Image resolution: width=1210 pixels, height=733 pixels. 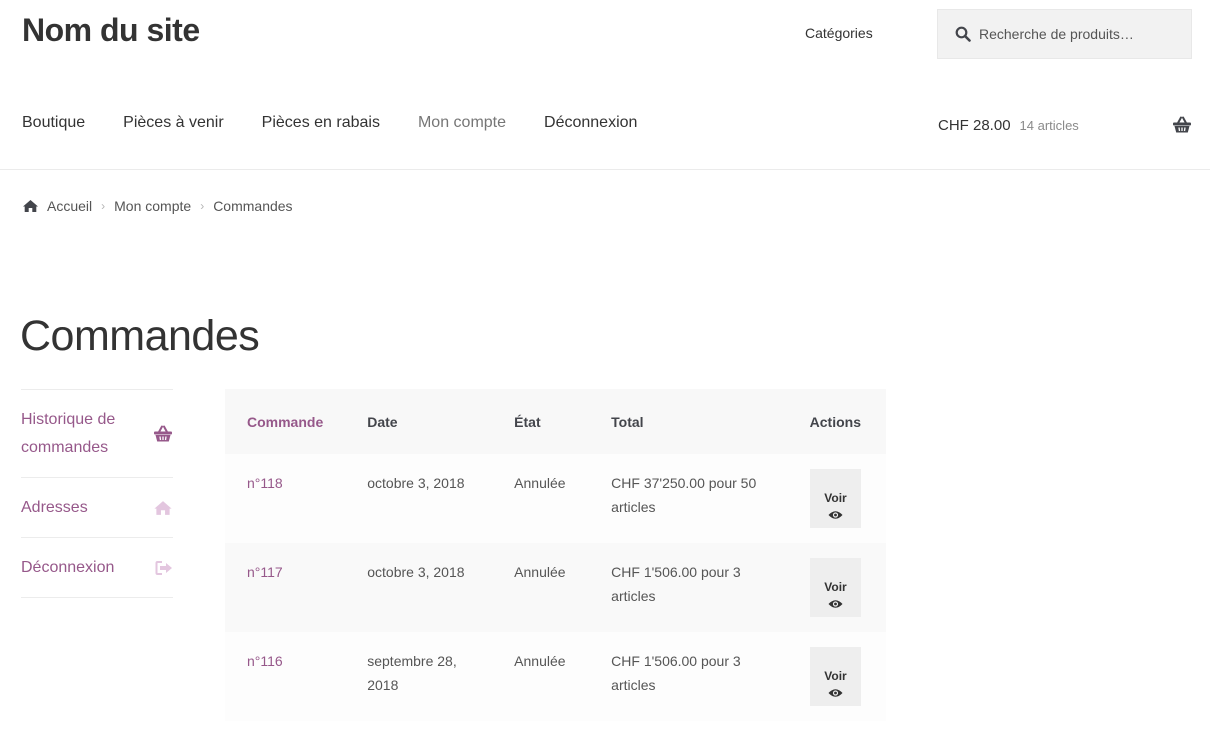 I want to click on header-cart: CHF 28.00 14 articles, so click(x=1065, y=125).